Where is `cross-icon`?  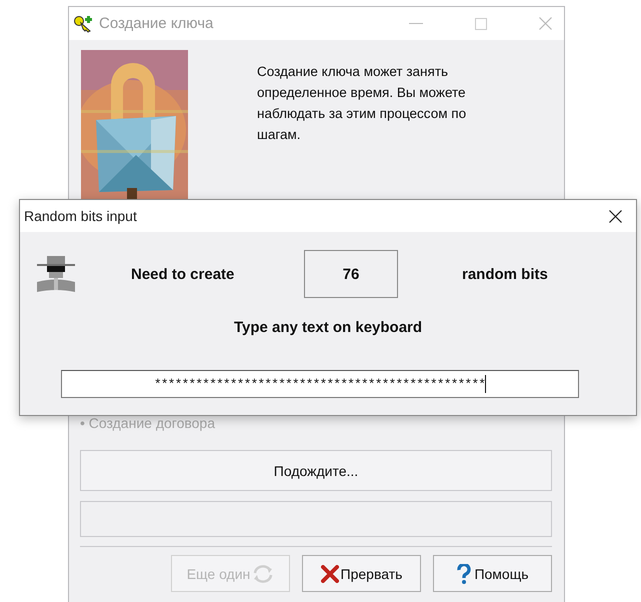
cross-icon is located at coordinates (329, 573).